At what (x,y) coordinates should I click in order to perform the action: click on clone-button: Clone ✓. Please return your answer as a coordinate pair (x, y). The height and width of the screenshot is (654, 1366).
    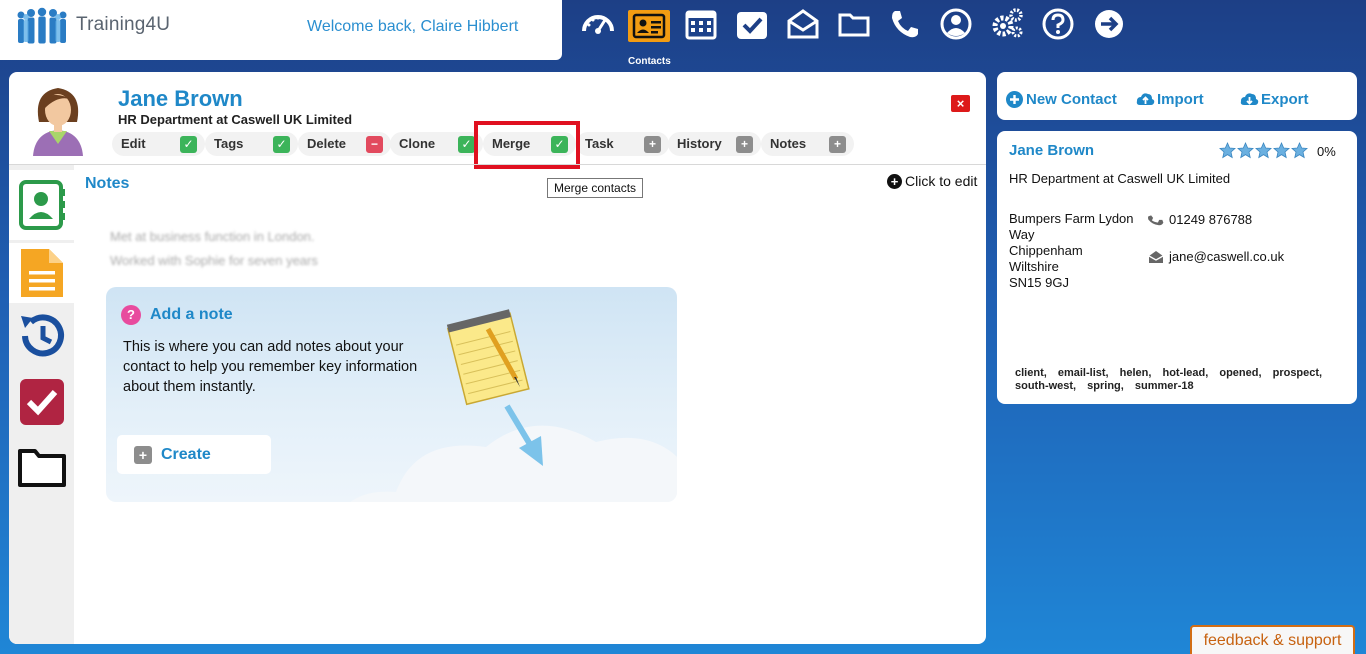
    Looking at the image, I should click on (436, 144).